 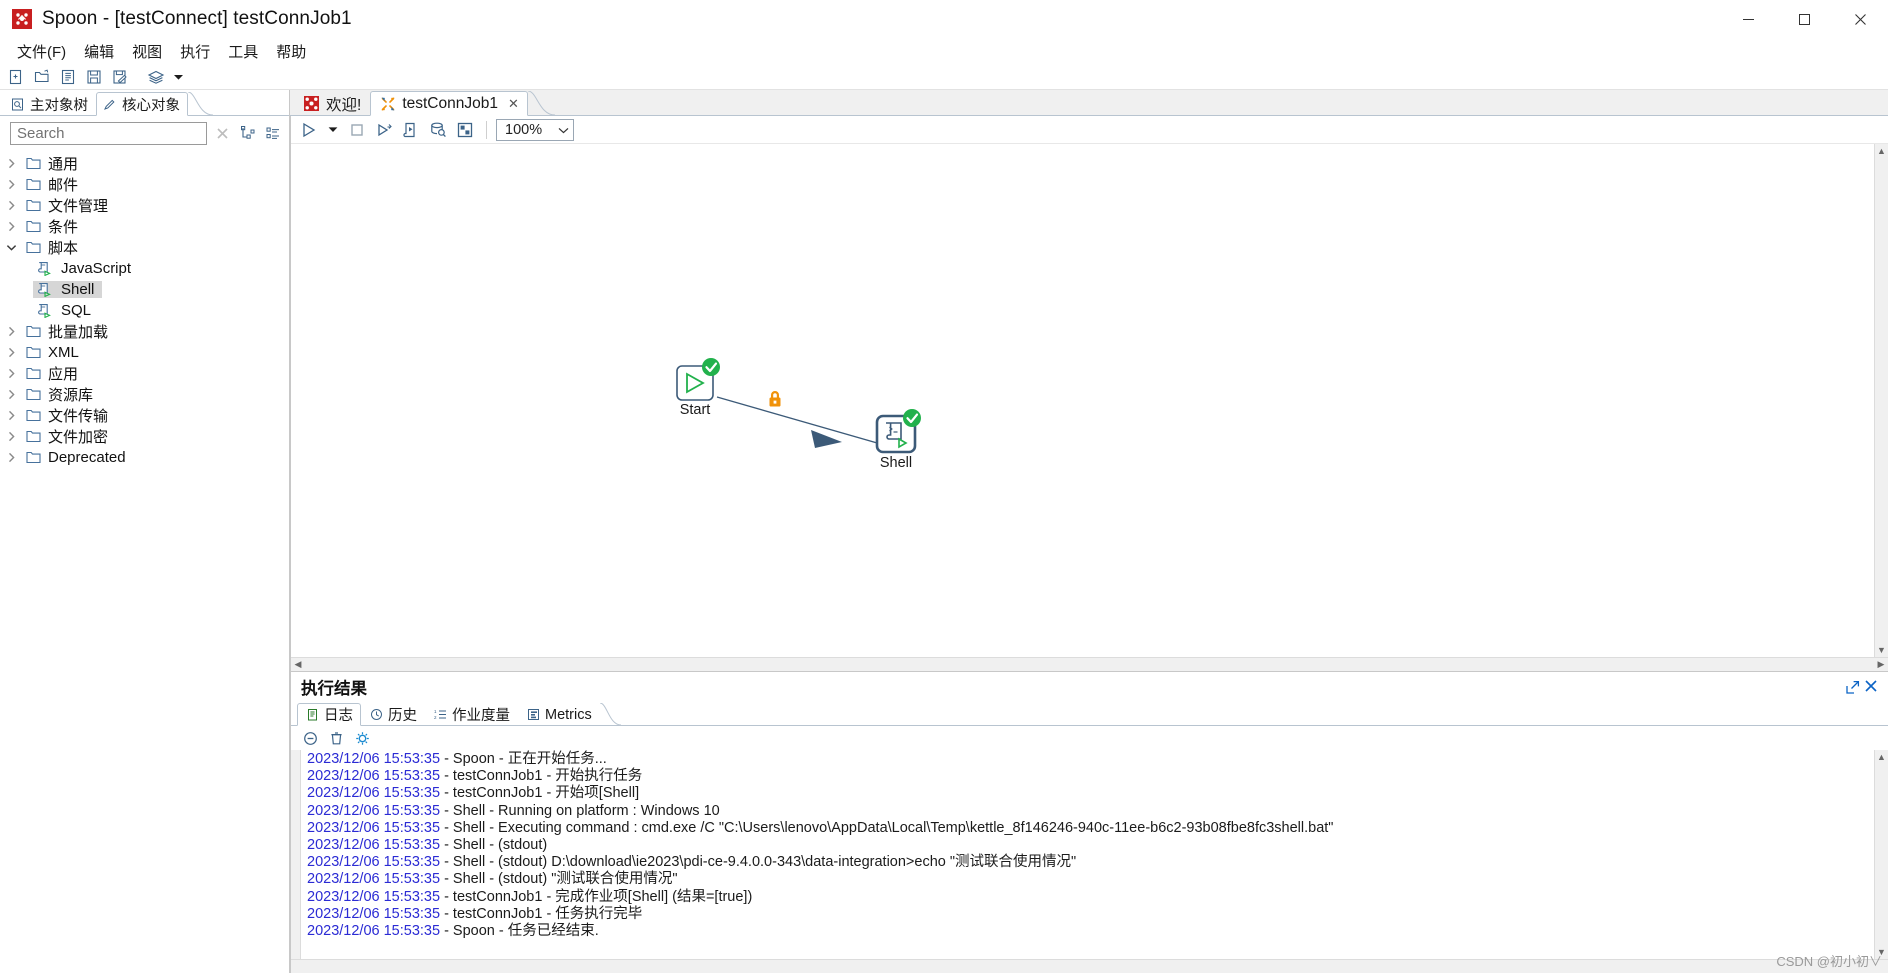 What do you see at coordinates (896, 463) in the screenshot?
I see `shell-node-label: Shell` at bounding box center [896, 463].